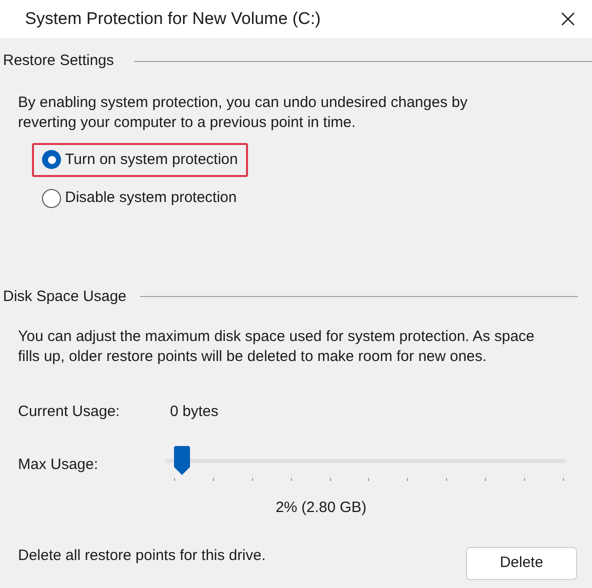 The width and height of the screenshot is (592, 588). Describe the element at coordinates (58, 61) in the screenshot. I see `section-heading: Restore Settings` at that location.